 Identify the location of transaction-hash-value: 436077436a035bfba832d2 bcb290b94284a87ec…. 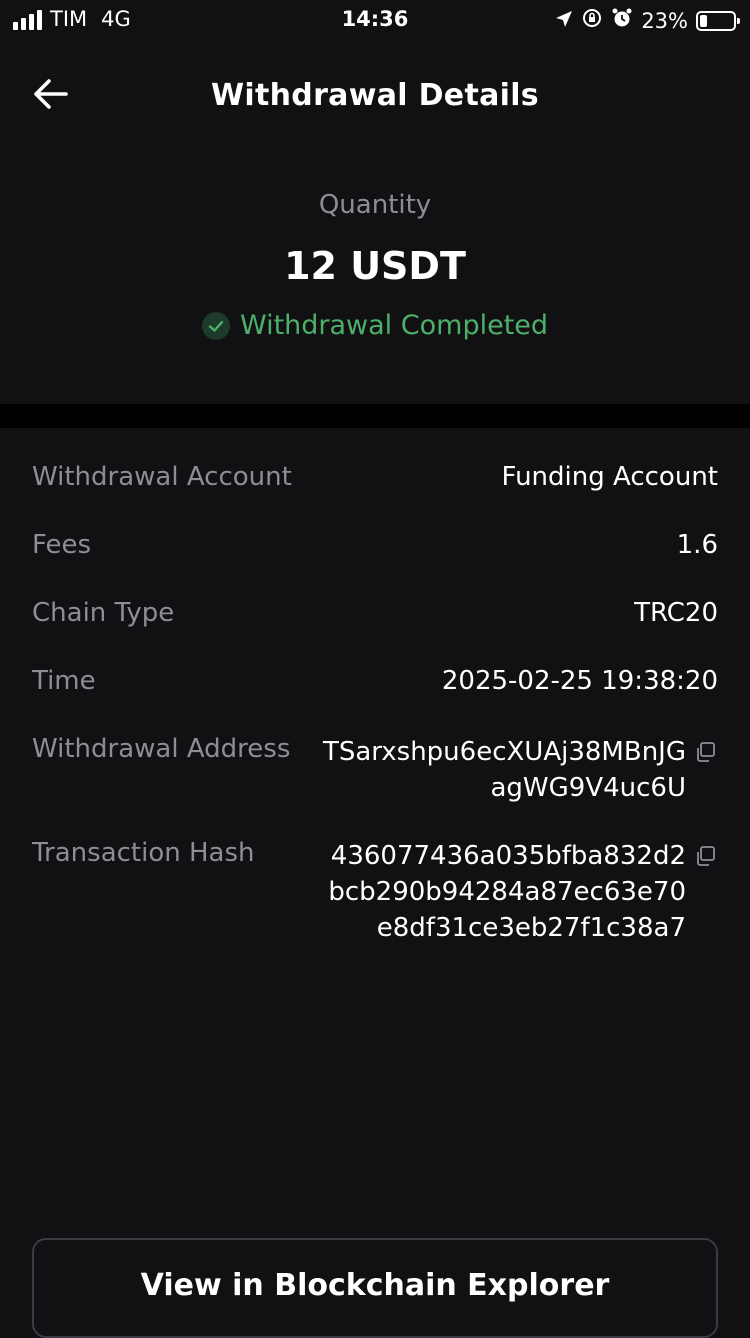
(496, 892).